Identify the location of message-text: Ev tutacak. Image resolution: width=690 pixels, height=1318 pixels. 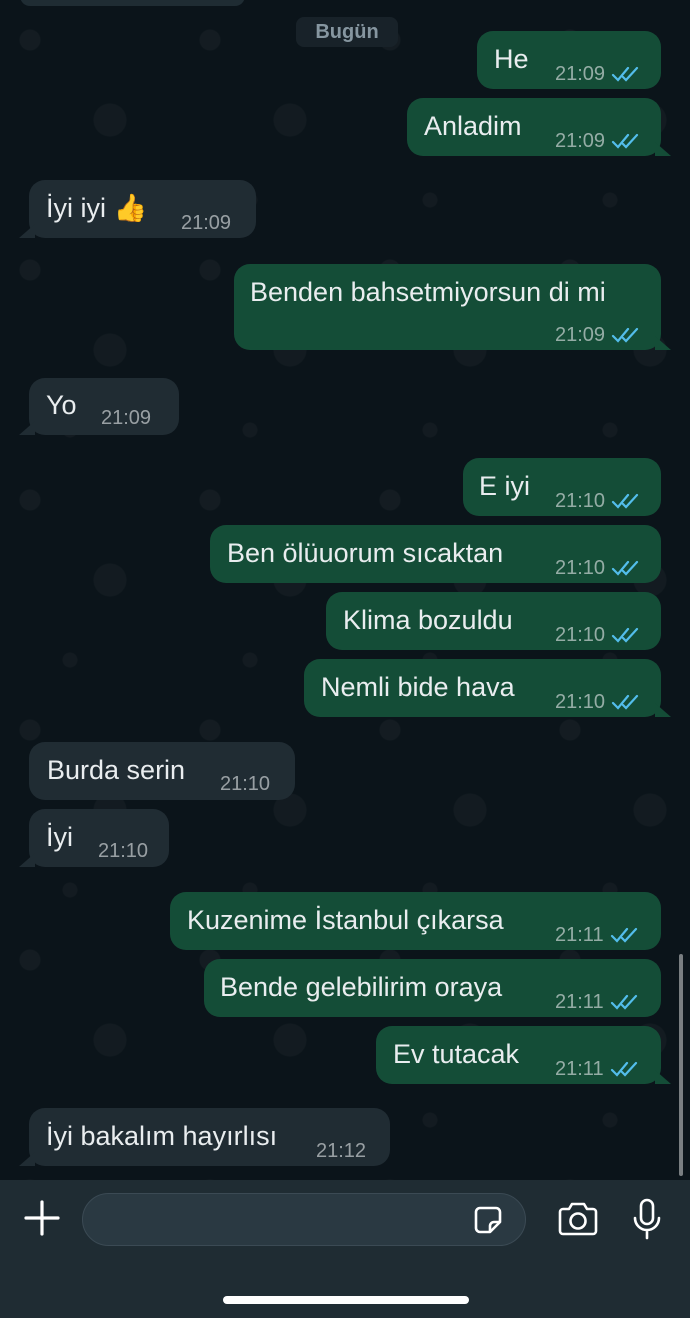
(456, 1054).